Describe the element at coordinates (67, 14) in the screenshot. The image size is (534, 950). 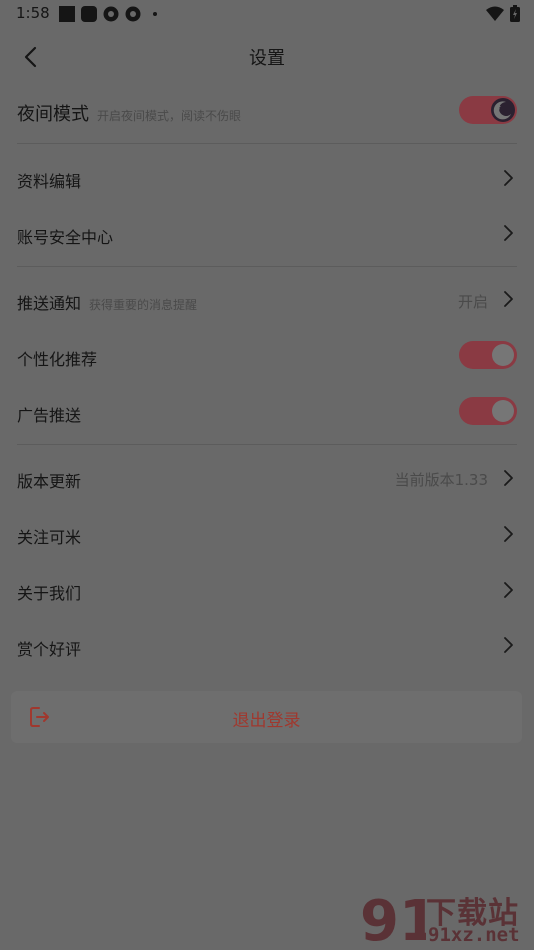
I see `notification-square-icon` at that location.